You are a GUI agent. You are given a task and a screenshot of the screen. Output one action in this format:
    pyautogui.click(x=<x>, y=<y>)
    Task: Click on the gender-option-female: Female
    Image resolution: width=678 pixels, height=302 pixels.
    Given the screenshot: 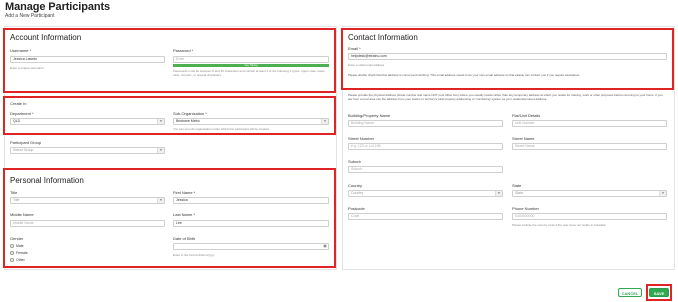 What is the action you would take?
    pyautogui.click(x=19, y=253)
    